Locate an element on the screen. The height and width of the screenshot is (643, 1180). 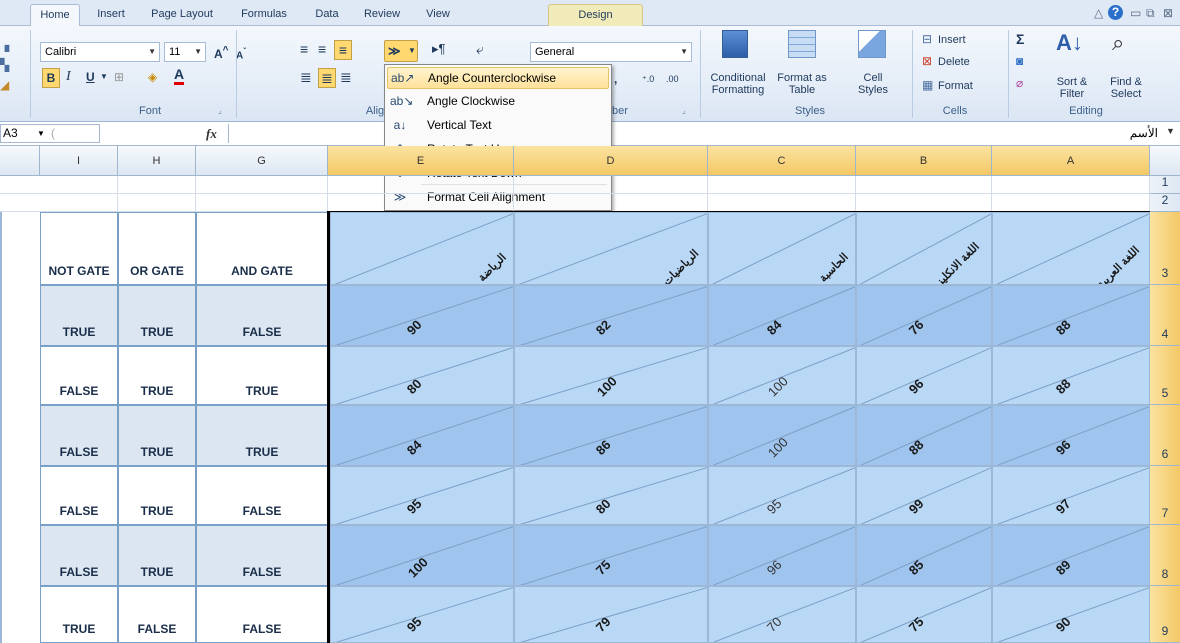
format-button: Format is located at coordinates (963, 86).